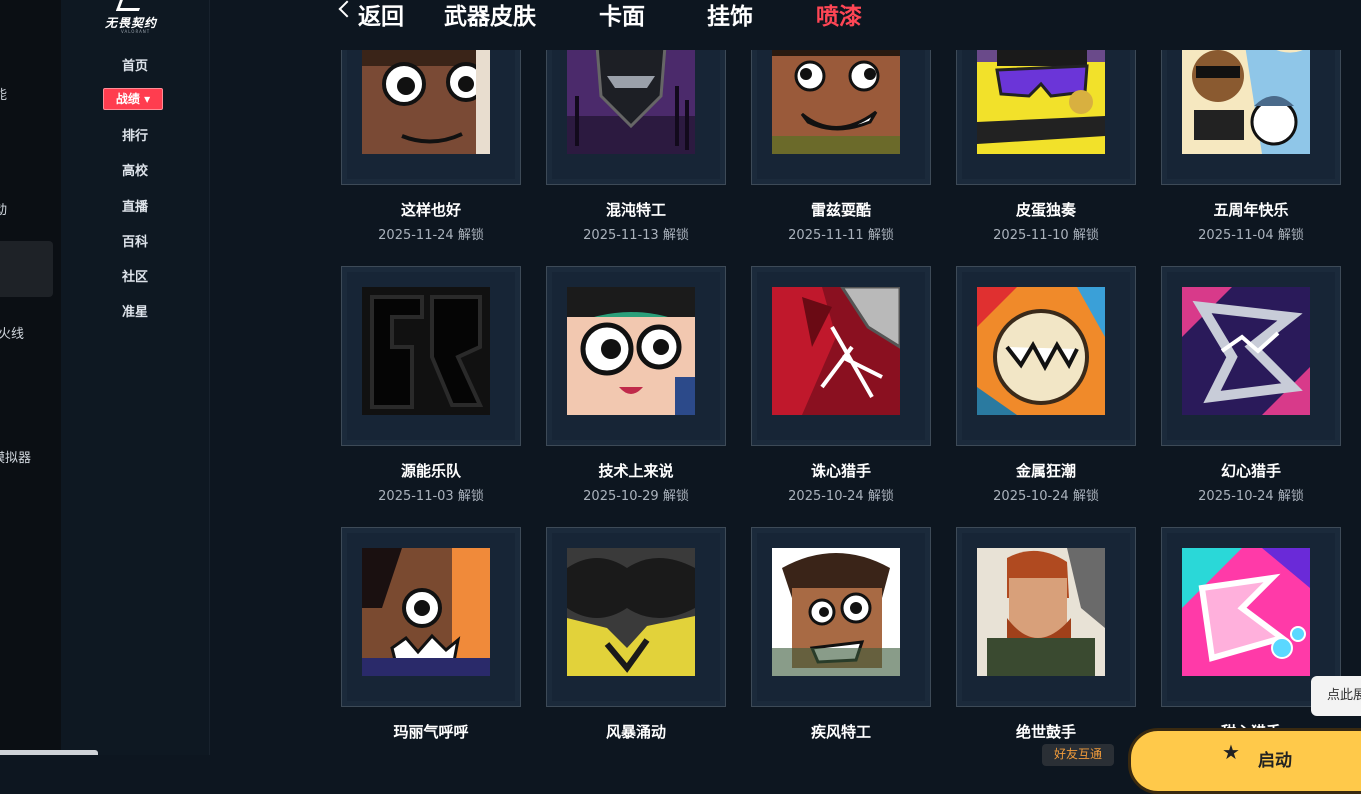  What do you see at coordinates (1251, 210) in the screenshot?
I see `spray-name: 五周年快乐` at bounding box center [1251, 210].